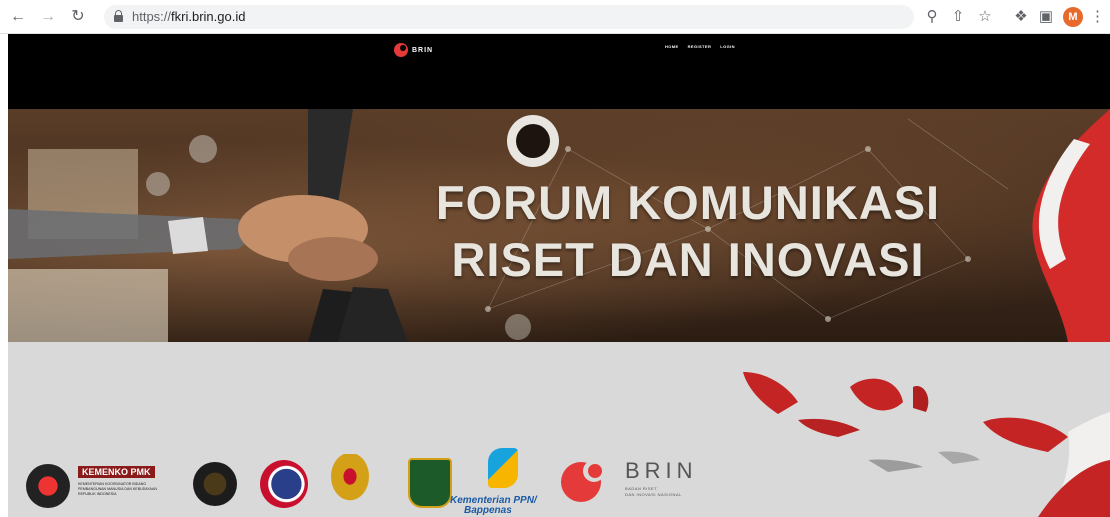  I want to click on star-icon: ☆, so click(985, 17).